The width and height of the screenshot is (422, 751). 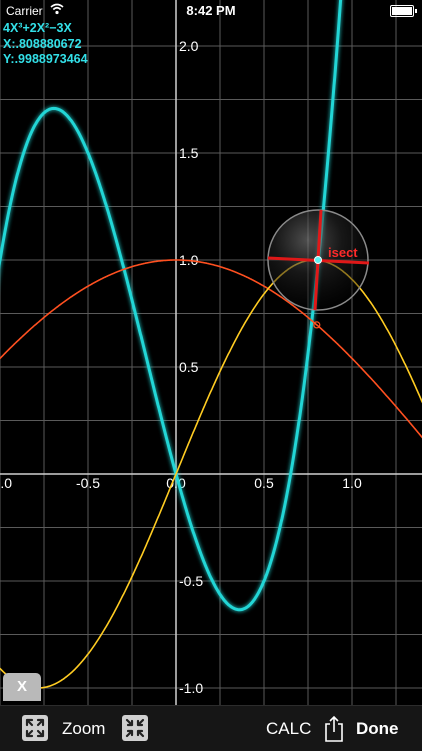 What do you see at coordinates (352, 483) in the screenshot?
I see `x-tick-label: 1.0` at bounding box center [352, 483].